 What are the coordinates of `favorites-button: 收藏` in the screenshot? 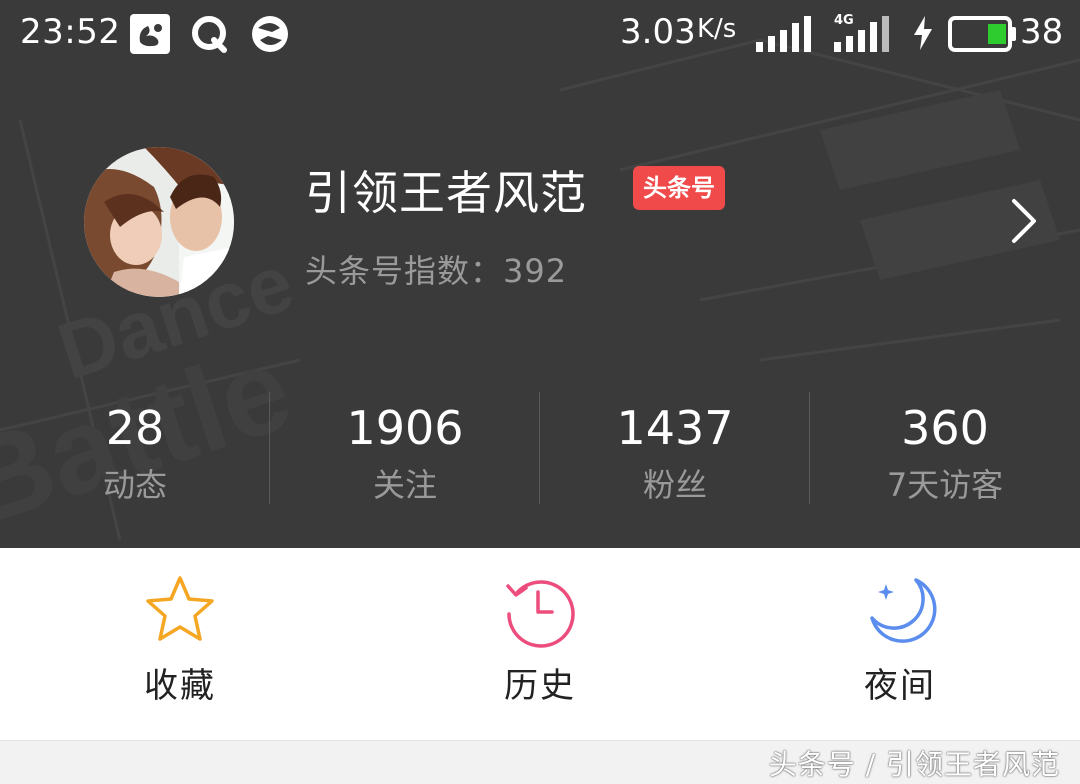 It's located at (180, 639).